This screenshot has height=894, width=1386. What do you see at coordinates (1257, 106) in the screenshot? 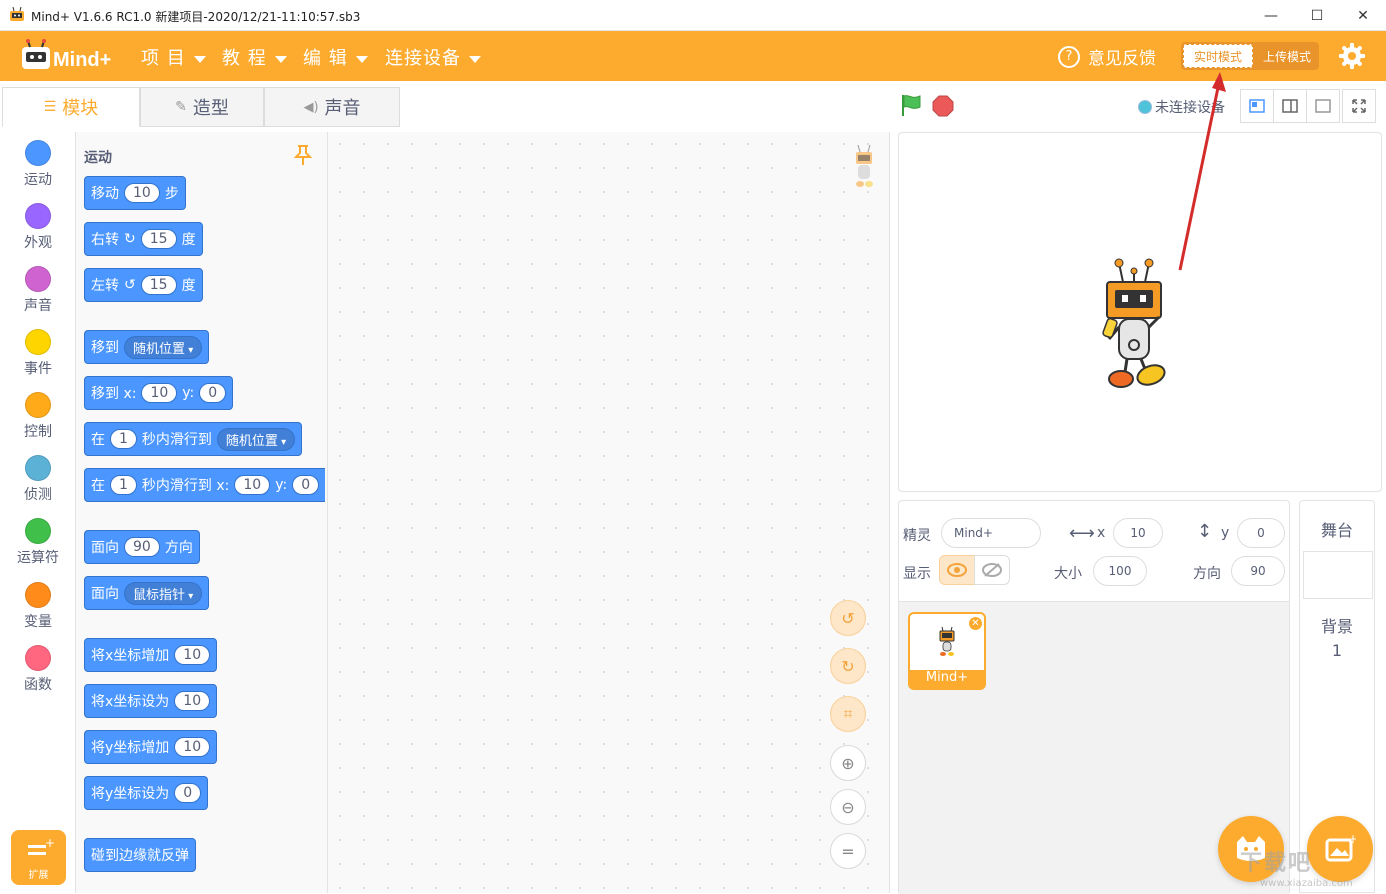
I see `small-stage-button` at bounding box center [1257, 106].